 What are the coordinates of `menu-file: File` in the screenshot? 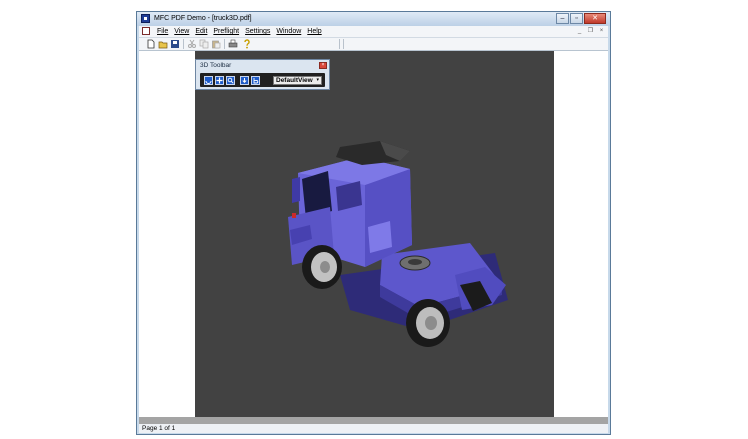 It's located at (162, 31).